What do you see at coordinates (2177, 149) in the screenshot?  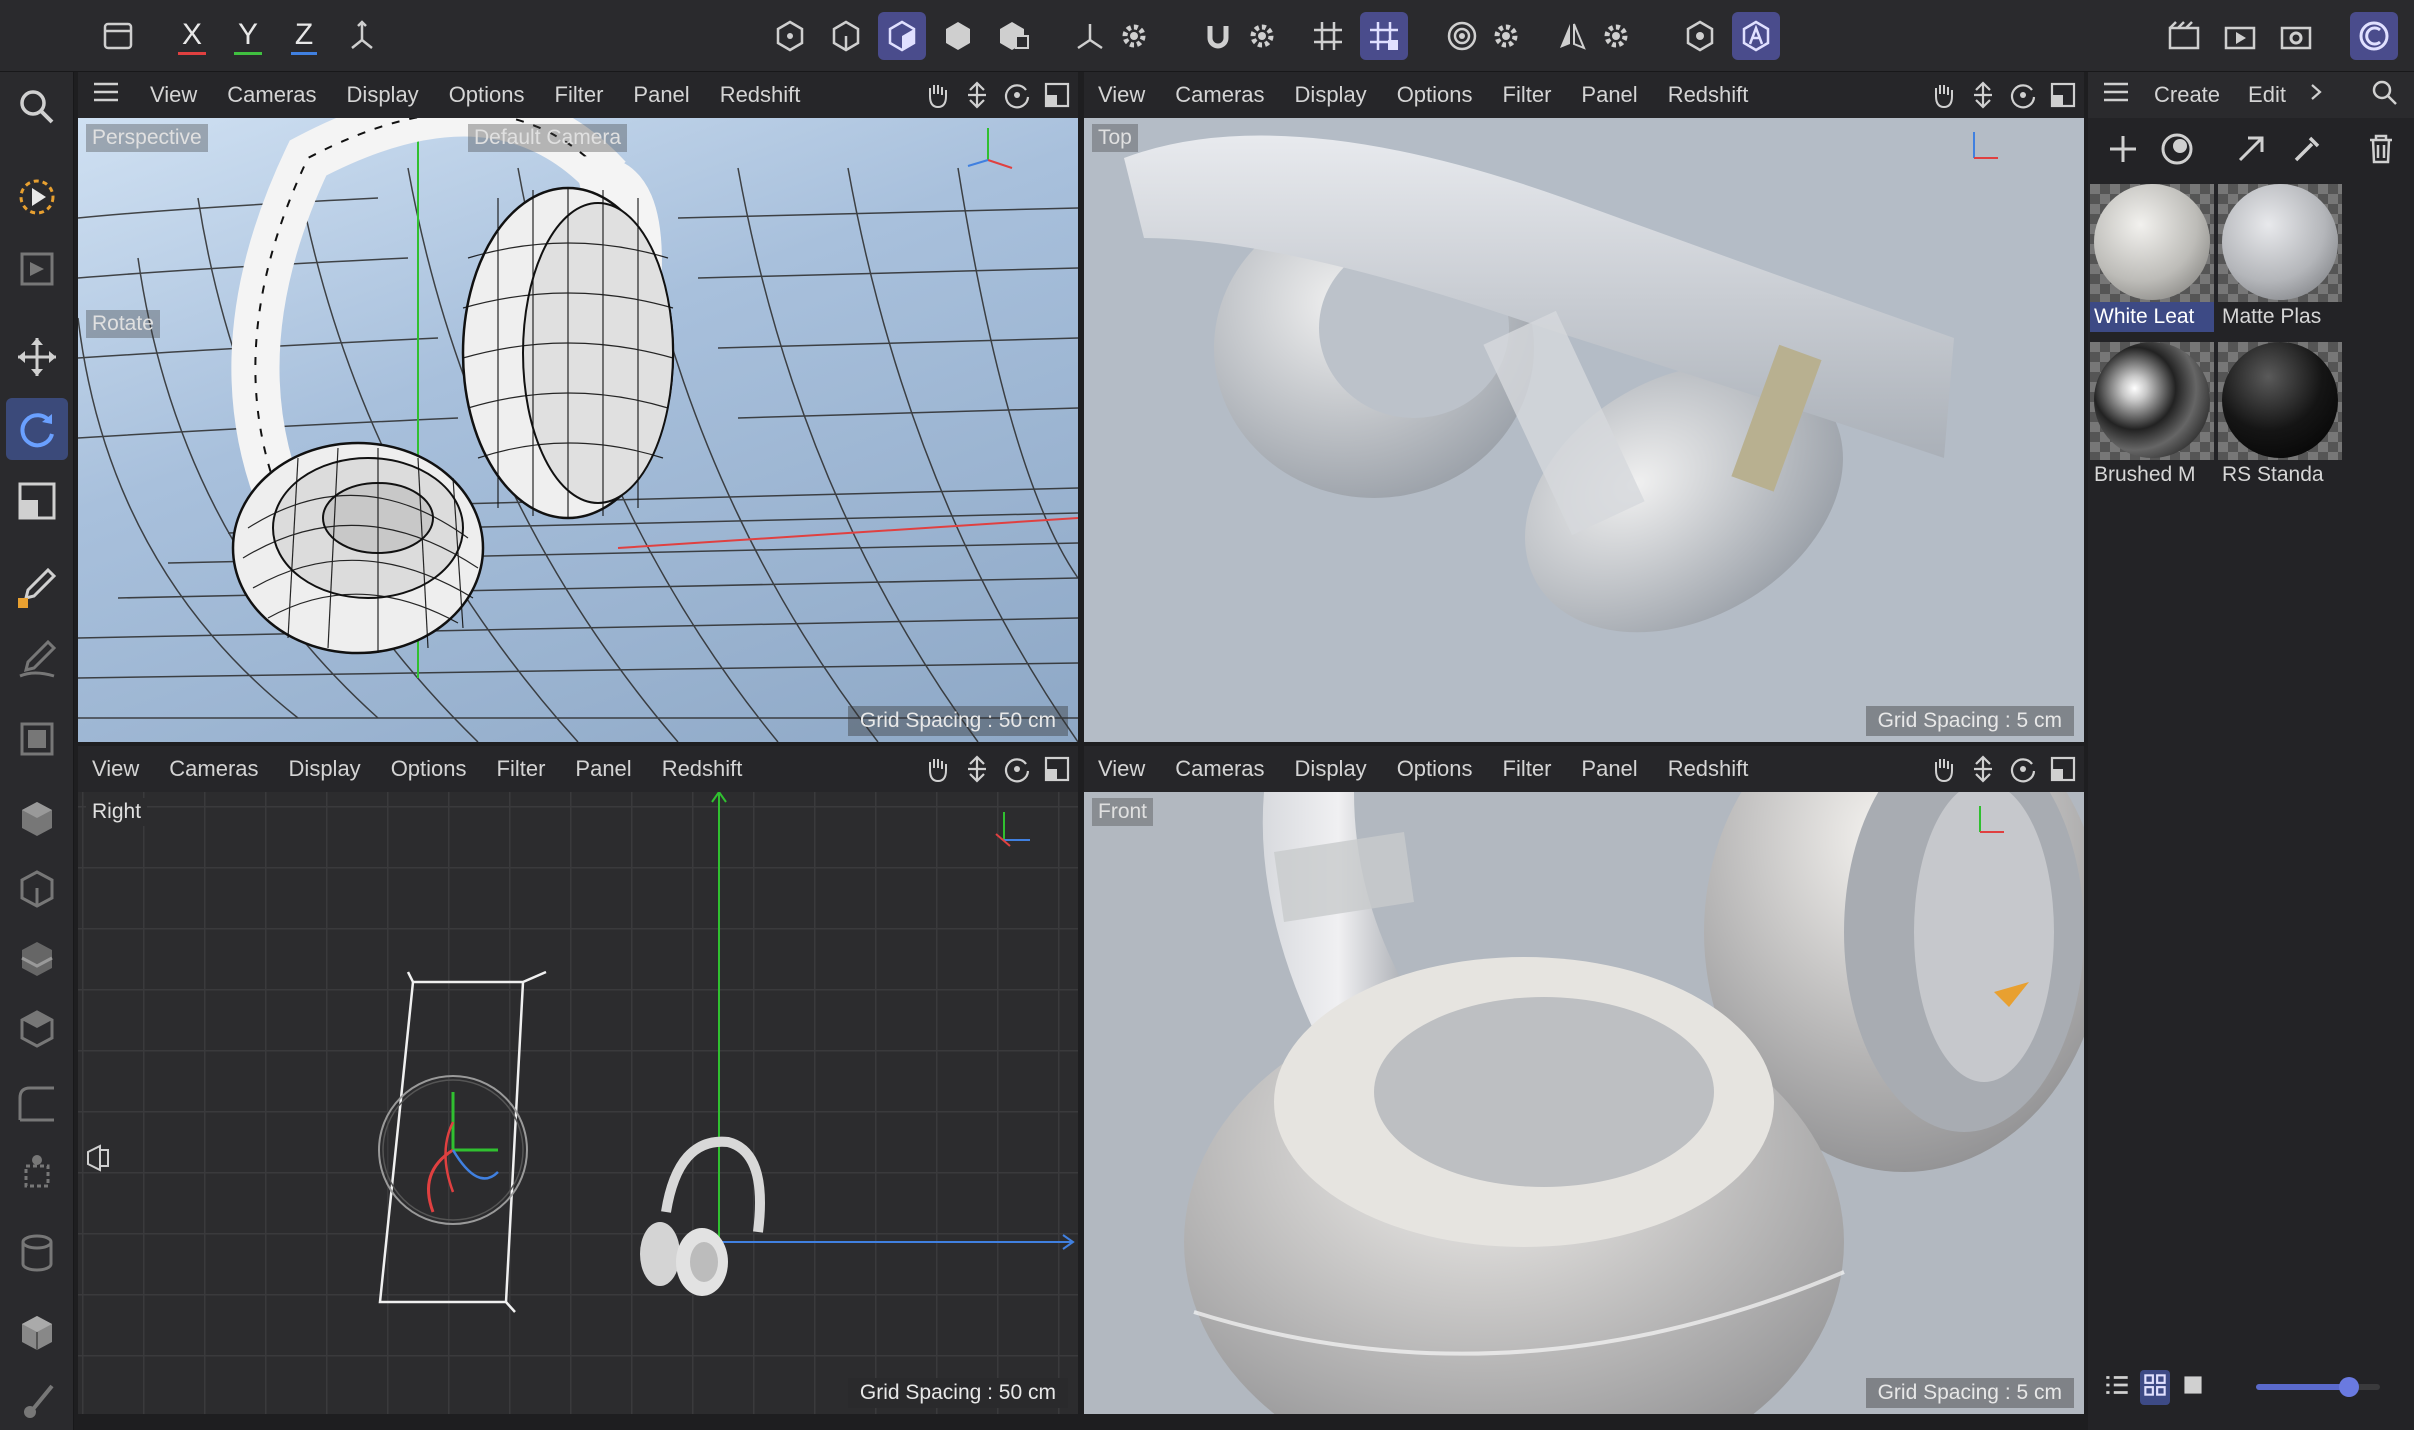 I see `material-sphere-icon` at bounding box center [2177, 149].